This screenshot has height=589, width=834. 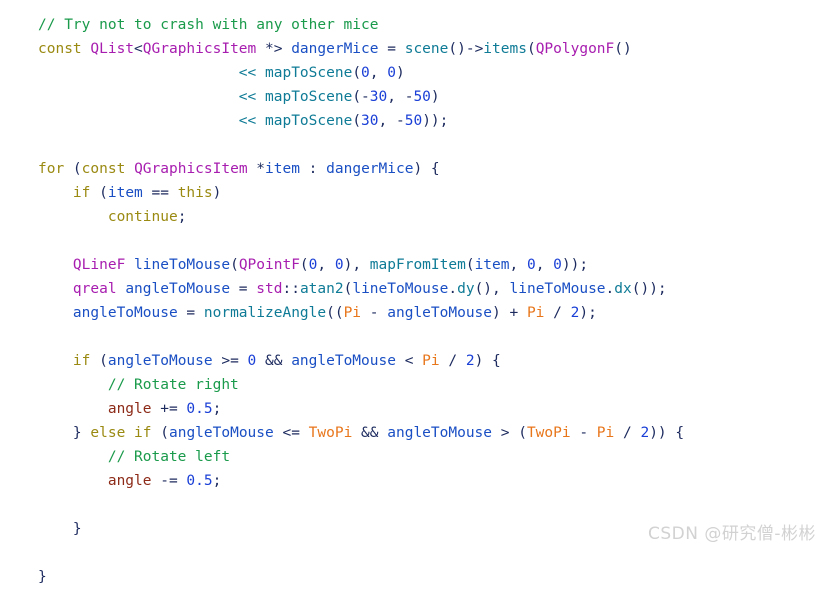 What do you see at coordinates (182, 265) in the screenshot?
I see `code-token-var: lineToMouse` at bounding box center [182, 265].